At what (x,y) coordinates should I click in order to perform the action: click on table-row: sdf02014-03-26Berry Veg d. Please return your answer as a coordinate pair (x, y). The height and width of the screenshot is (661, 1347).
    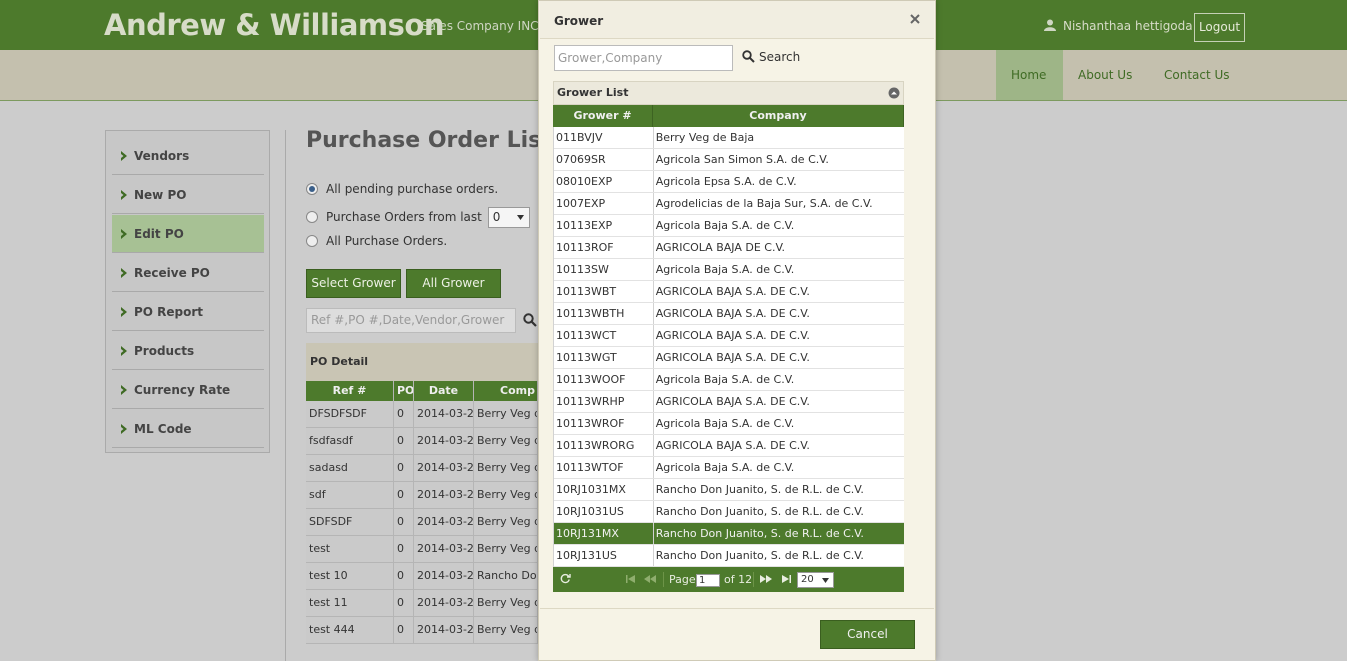
    Looking at the image, I should click on (422, 495).